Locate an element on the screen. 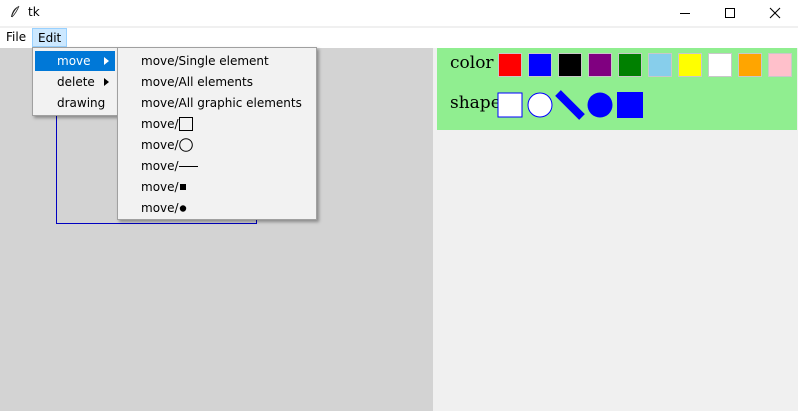  window-title: tk is located at coordinates (34, 12).